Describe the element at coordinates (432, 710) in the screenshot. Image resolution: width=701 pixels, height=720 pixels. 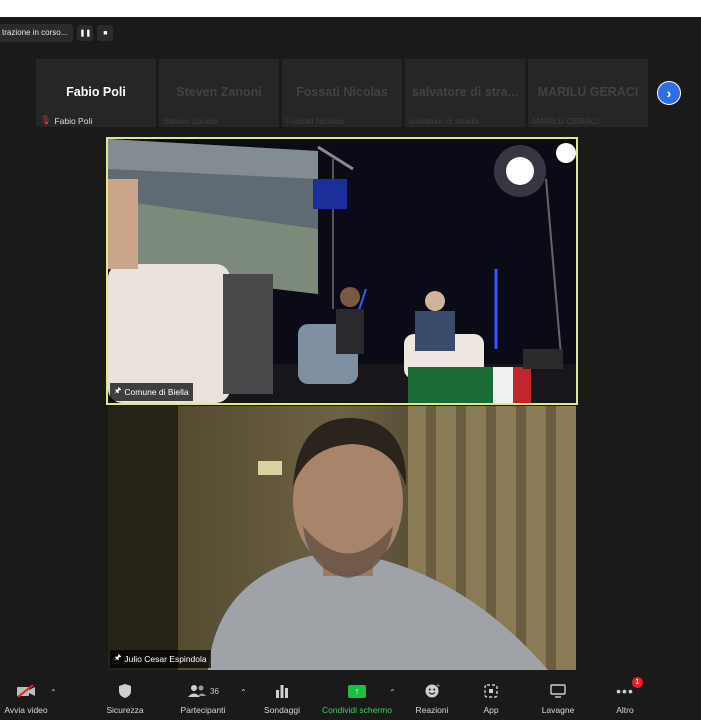
I see `reactions-label: Reazioni` at that location.